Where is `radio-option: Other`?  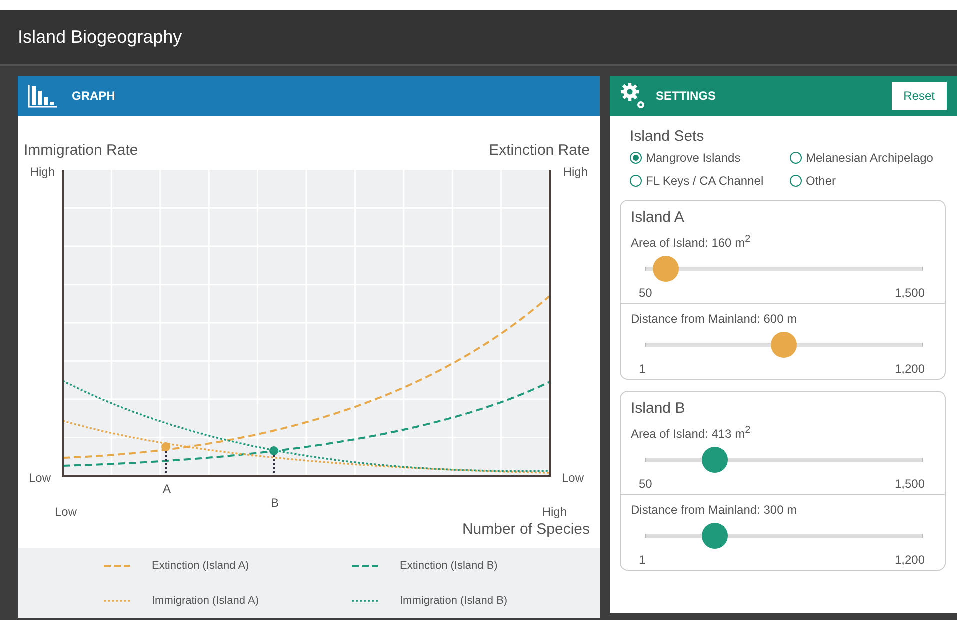 radio-option: Other is located at coordinates (868, 181).